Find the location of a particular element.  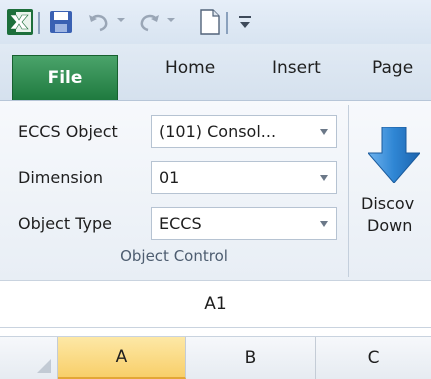

select-all-corner is located at coordinates (29, 358).